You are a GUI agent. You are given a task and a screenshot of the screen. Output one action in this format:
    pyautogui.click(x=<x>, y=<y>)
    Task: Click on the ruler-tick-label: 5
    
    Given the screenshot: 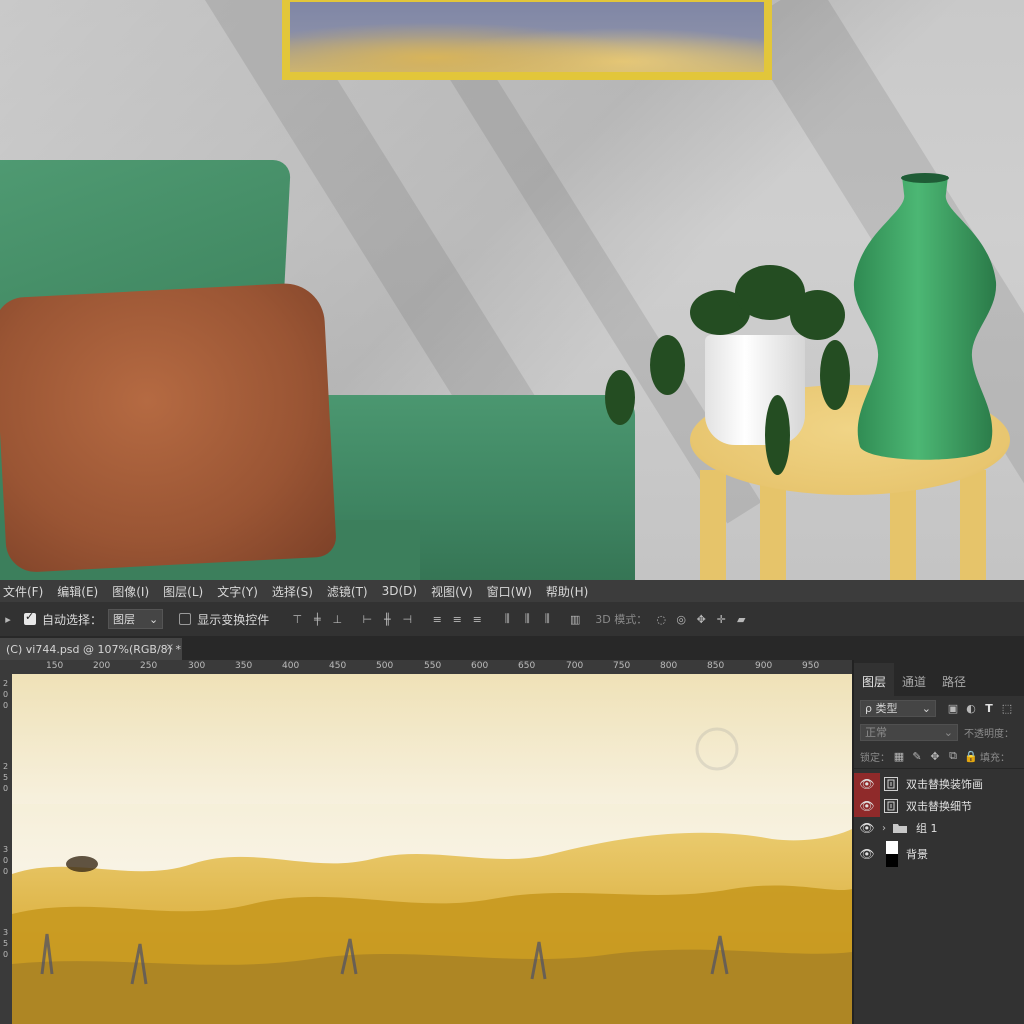 What is the action you would take?
    pyautogui.click(x=5, y=943)
    